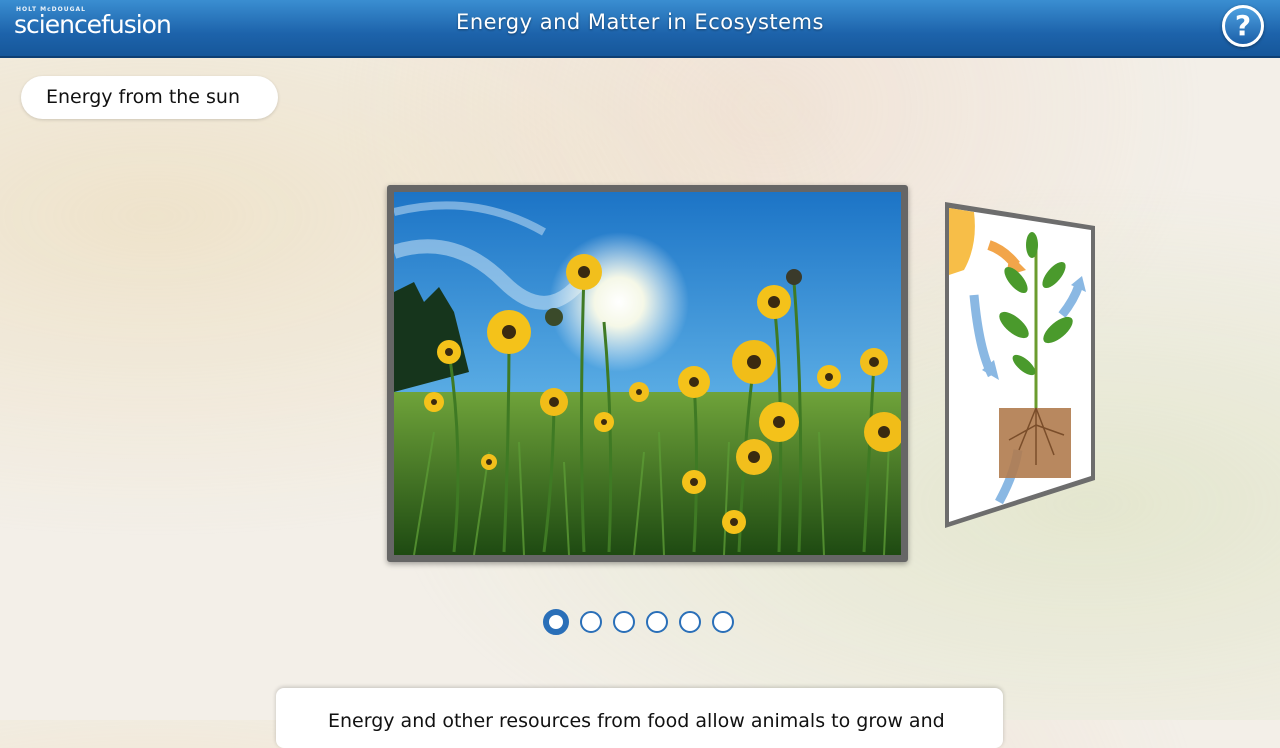 The image size is (1280, 748). I want to click on next-slide-preview, so click(1020, 365).